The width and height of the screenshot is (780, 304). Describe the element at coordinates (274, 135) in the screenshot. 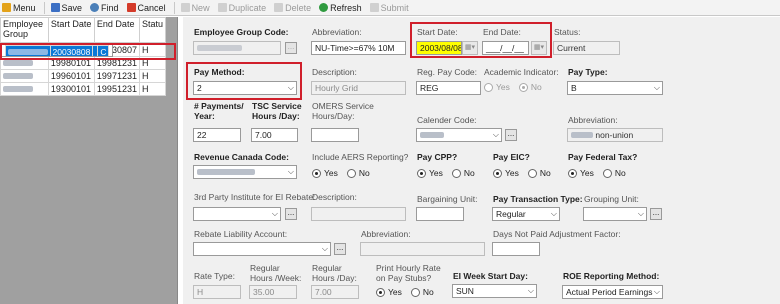

I see `tsc-service-field: 7.00` at that location.